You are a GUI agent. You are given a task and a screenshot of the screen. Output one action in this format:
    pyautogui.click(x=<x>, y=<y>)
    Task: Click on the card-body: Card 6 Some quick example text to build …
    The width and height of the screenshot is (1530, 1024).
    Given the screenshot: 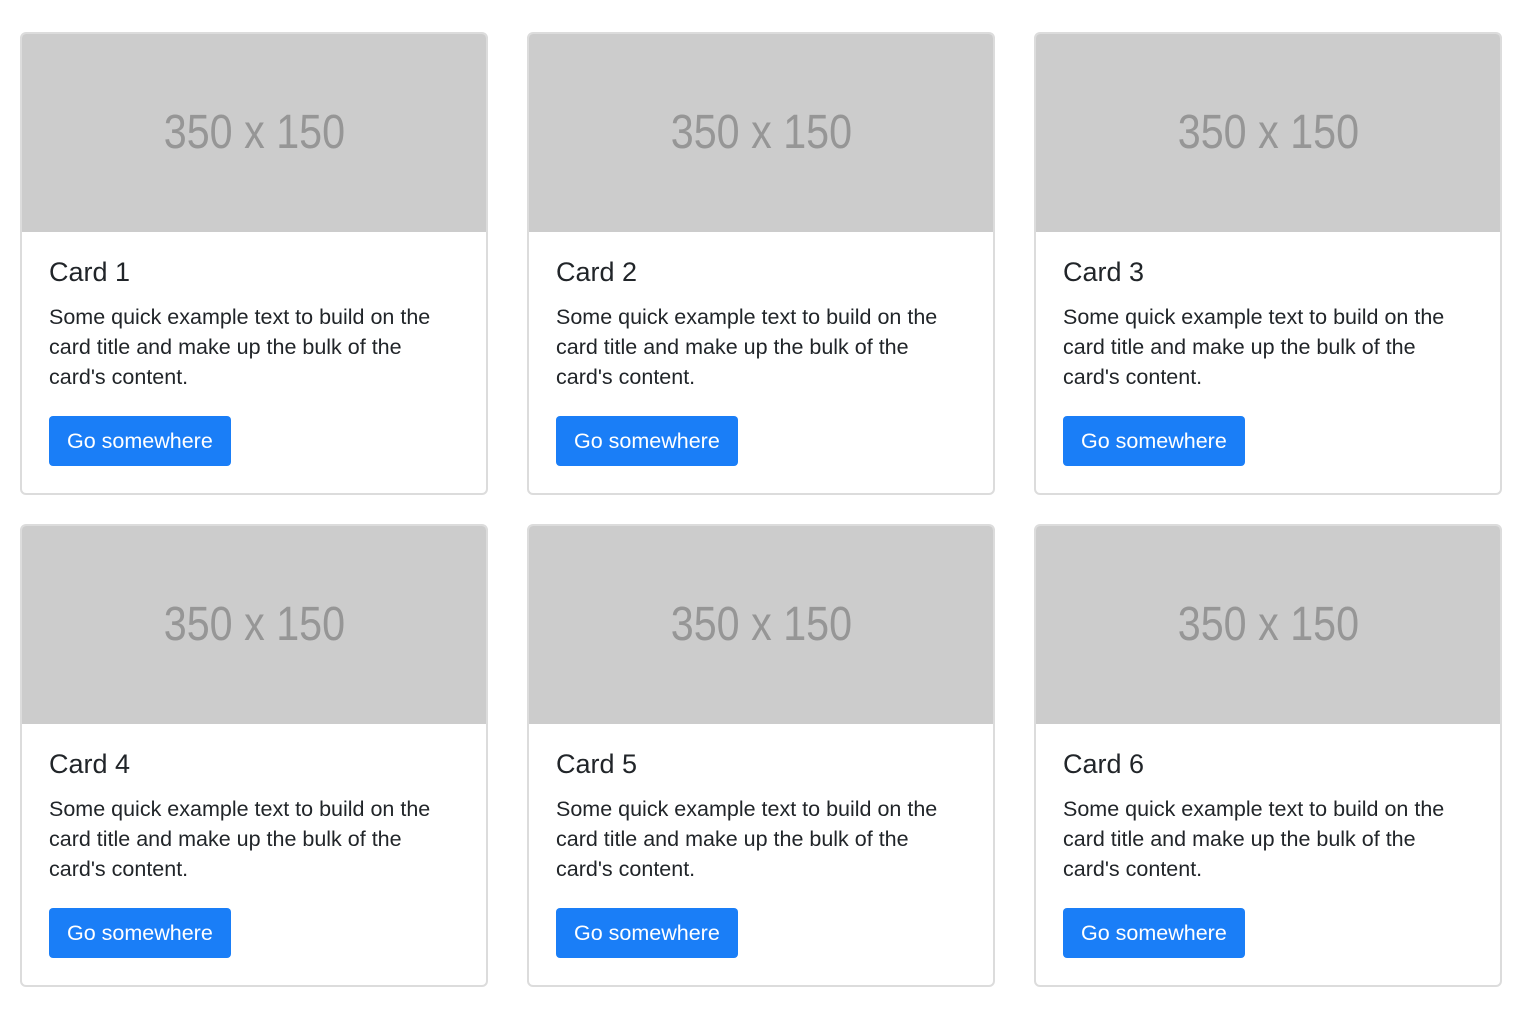 What is the action you would take?
    pyautogui.click(x=1268, y=841)
    